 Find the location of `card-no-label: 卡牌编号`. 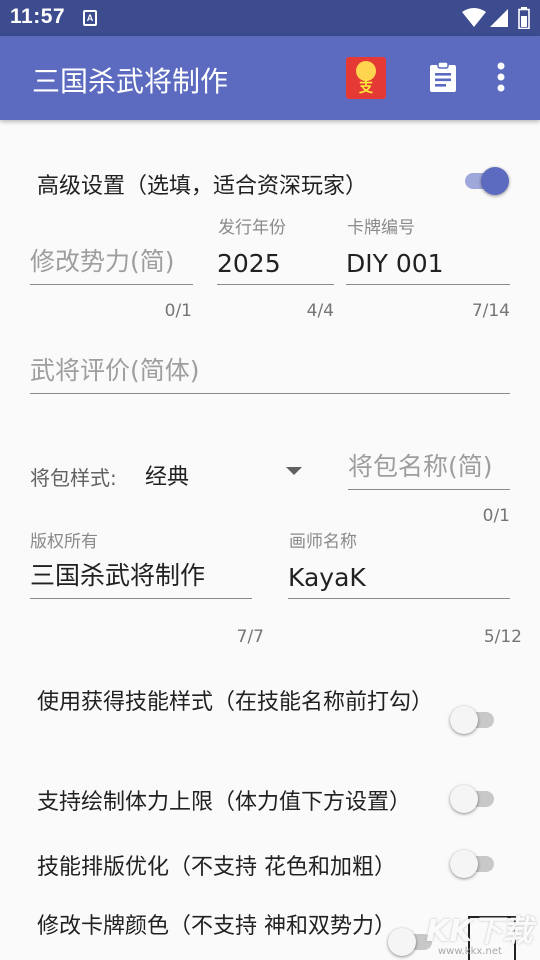

card-no-label: 卡牌编号 is located at coordinates (381, 228).